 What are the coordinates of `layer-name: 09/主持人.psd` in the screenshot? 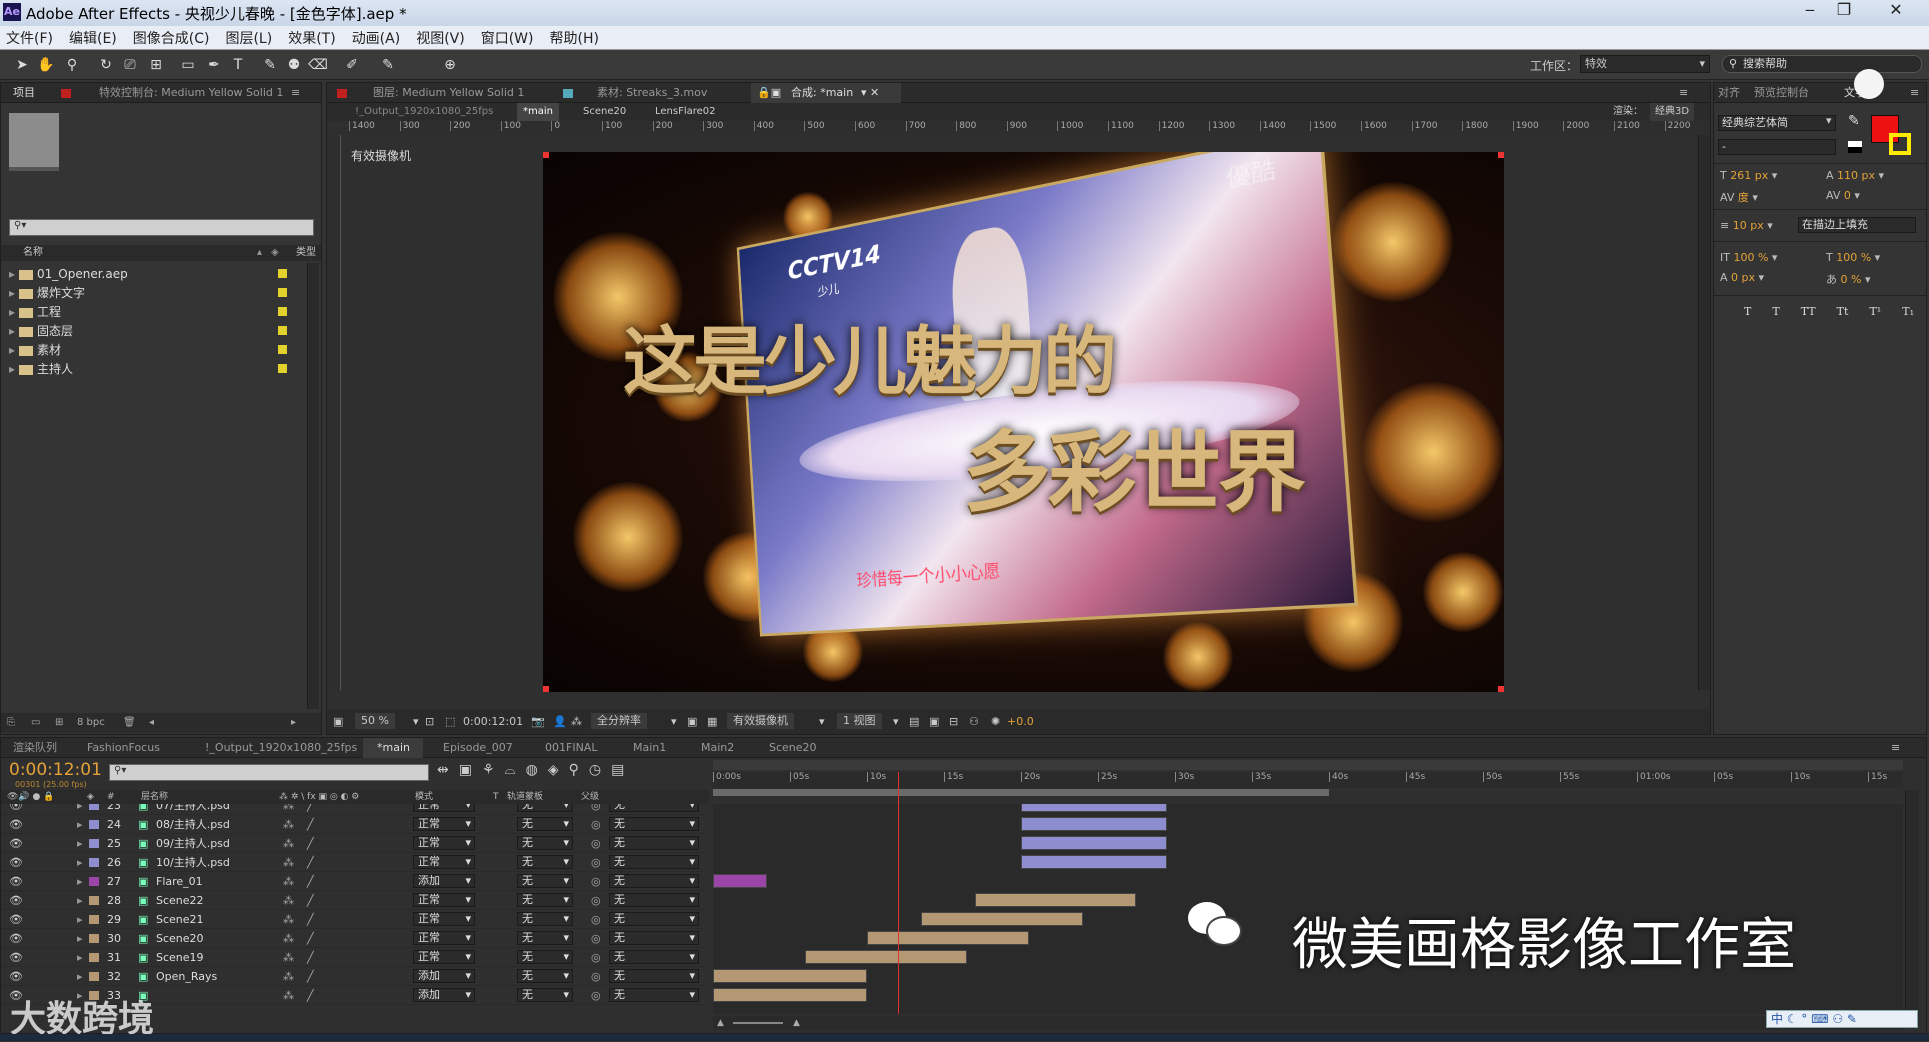 It's located at (193, 843).